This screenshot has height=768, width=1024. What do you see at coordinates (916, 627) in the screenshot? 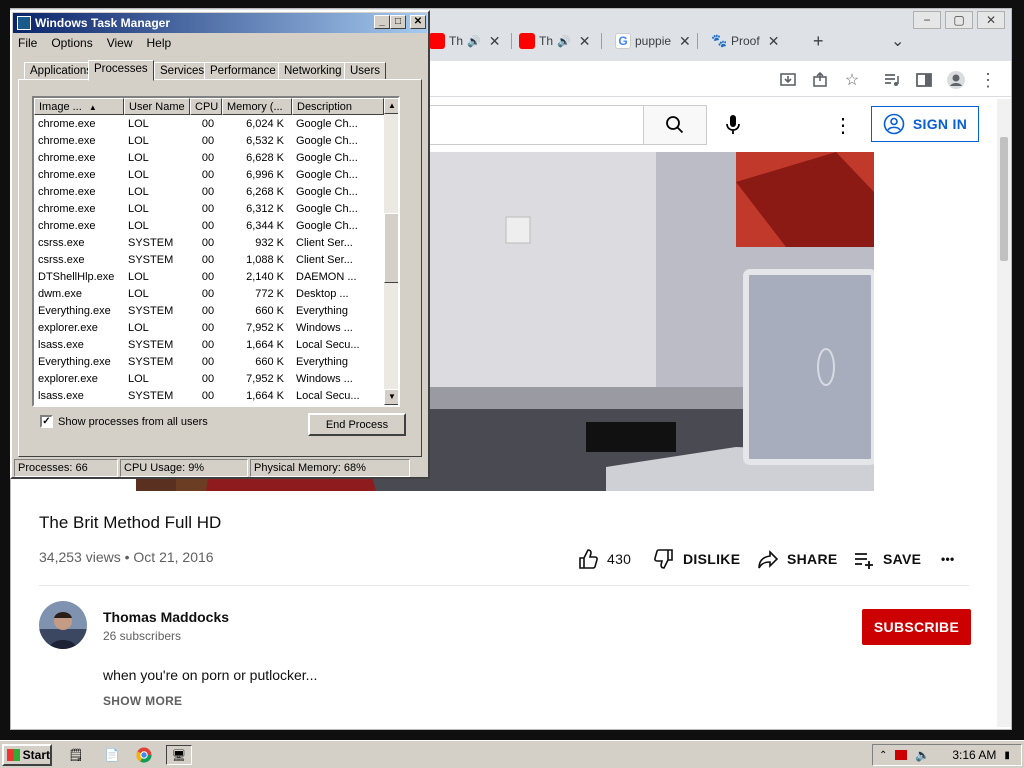
I see `subscribe-button: SUBSCRIBE` at bounding box center [916, 627].